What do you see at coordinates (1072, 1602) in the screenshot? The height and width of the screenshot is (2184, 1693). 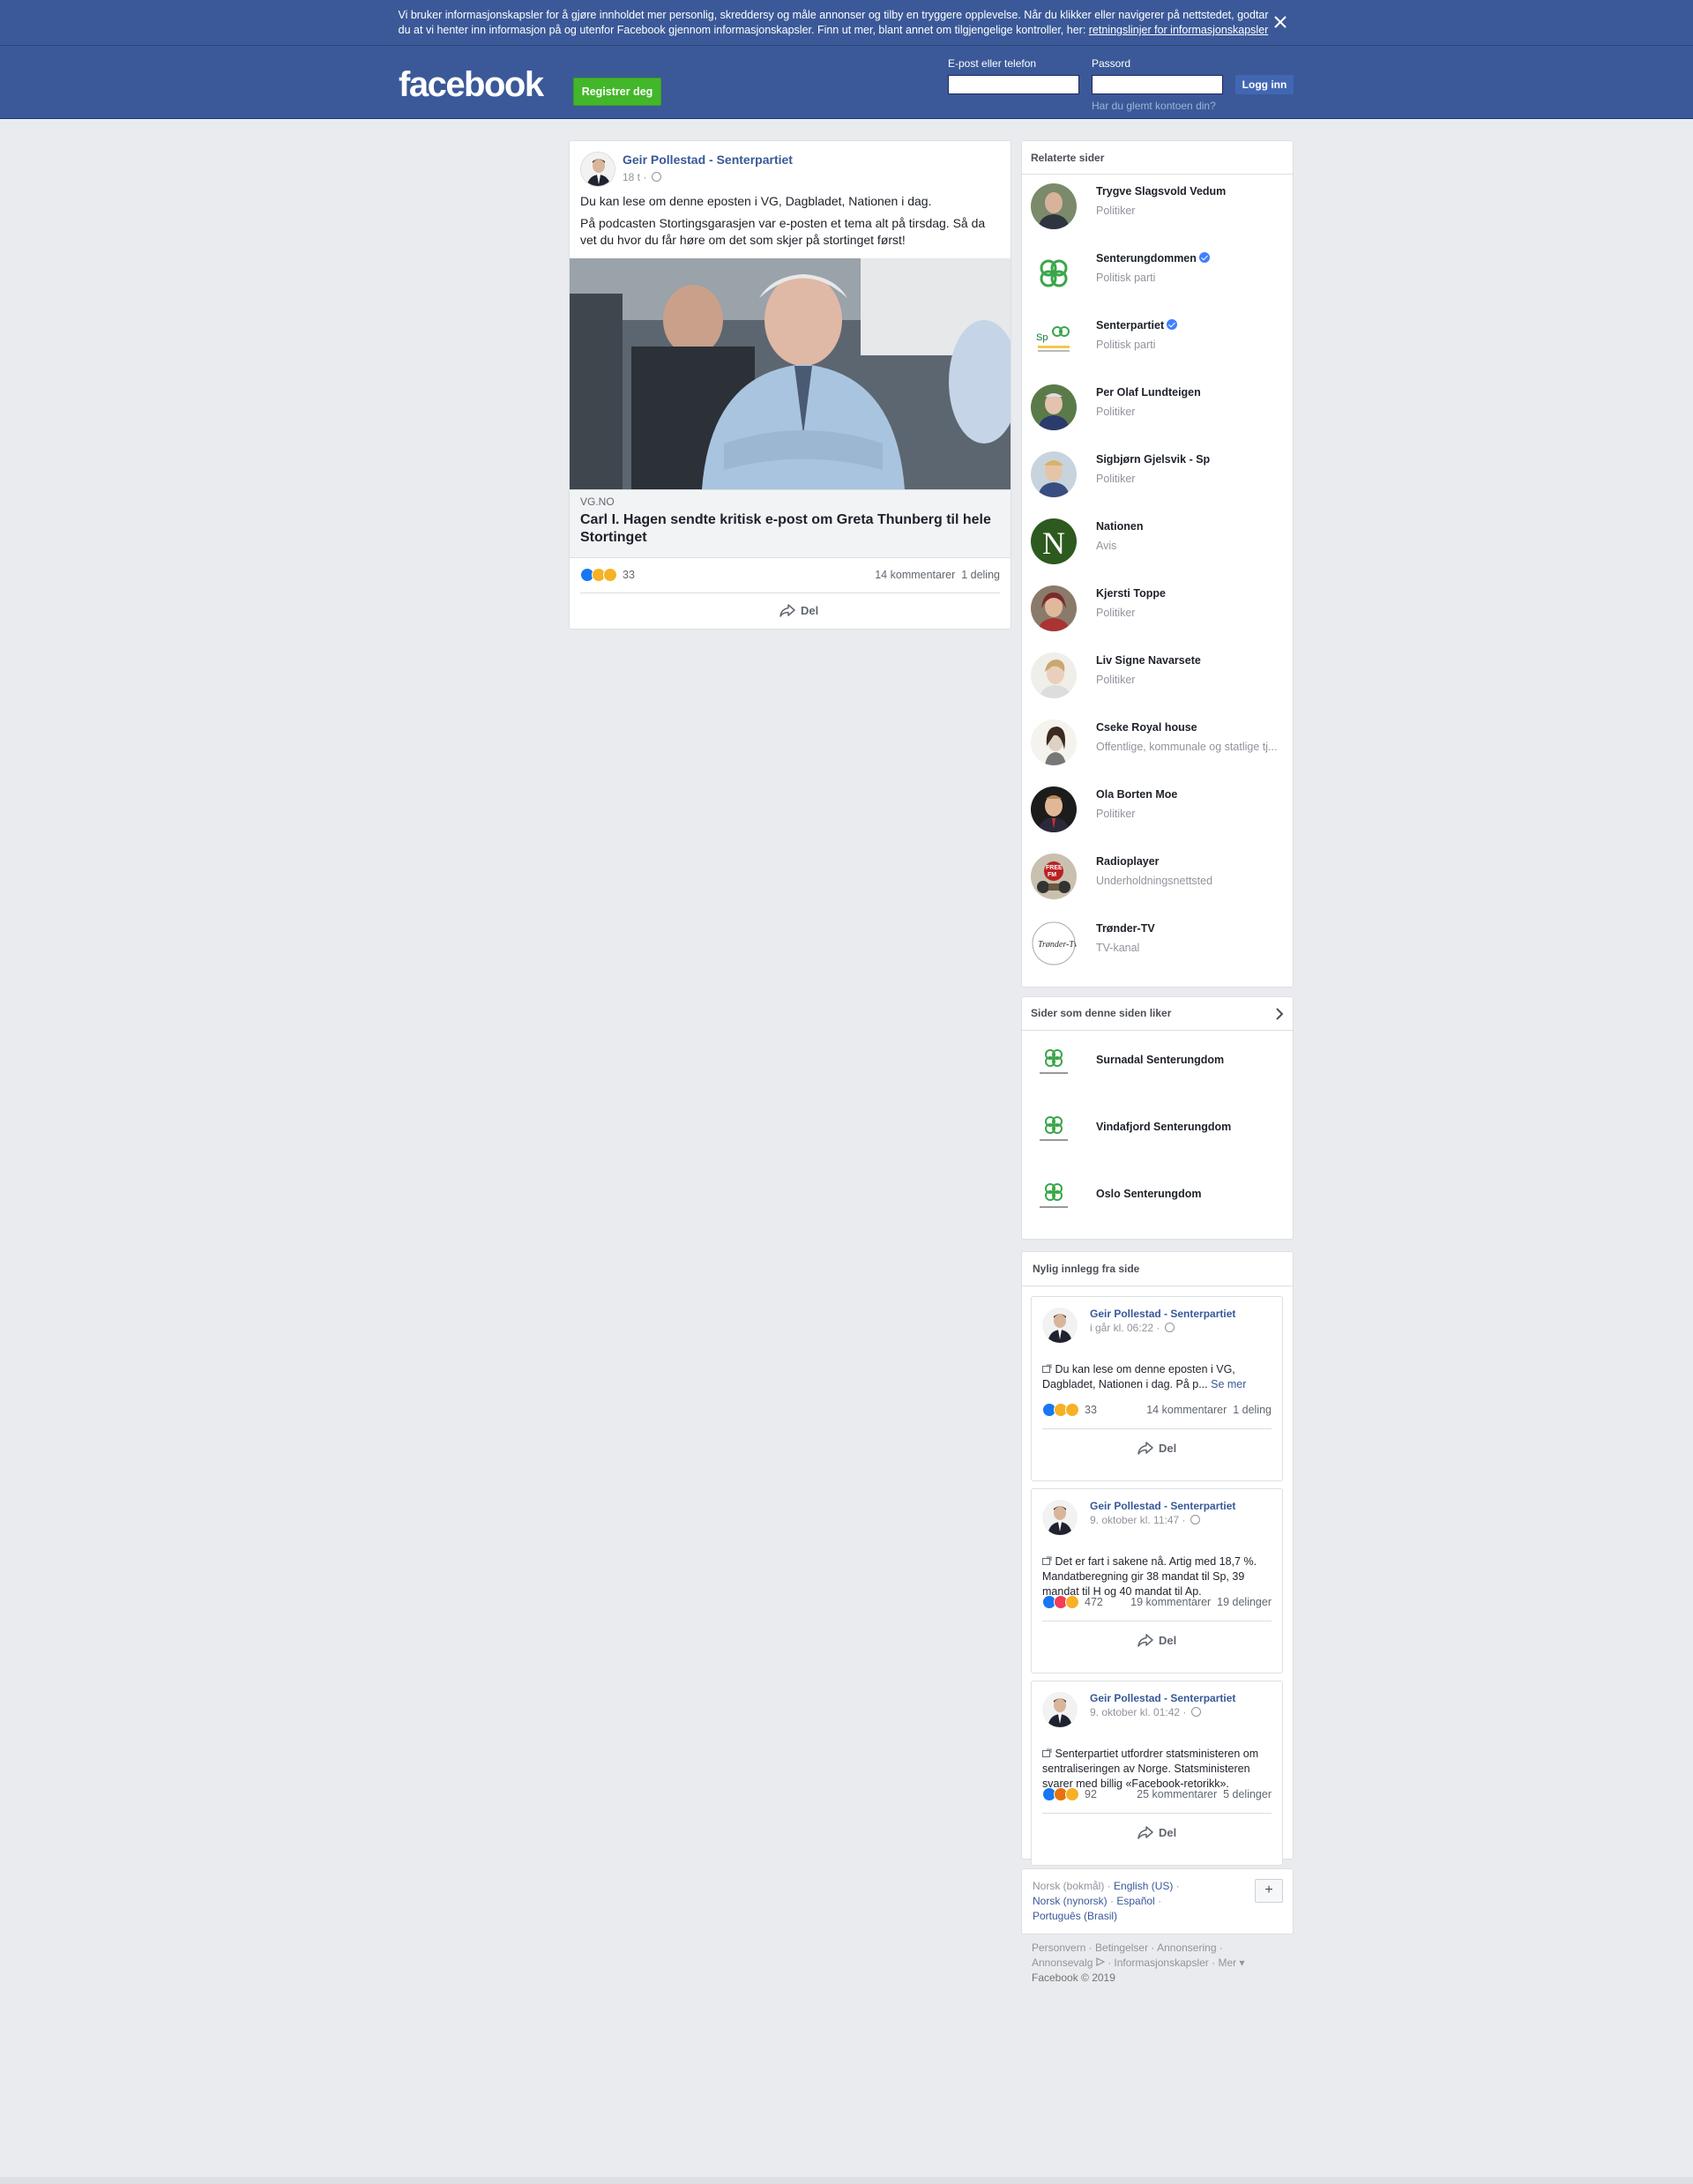 I see `reaction-summary: 472` at bounding box center [1072, 1602].